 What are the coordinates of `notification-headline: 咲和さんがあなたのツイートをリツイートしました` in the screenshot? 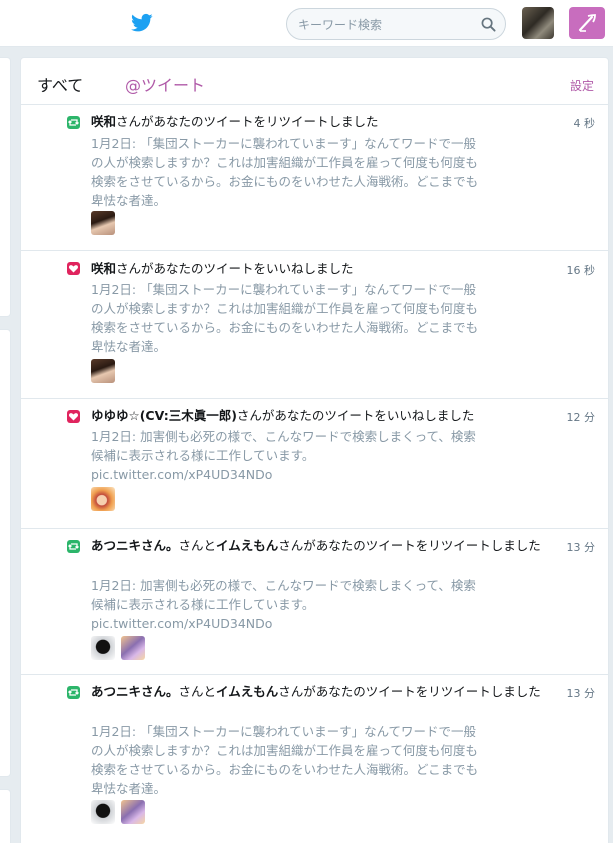 It's located at (325, 122).